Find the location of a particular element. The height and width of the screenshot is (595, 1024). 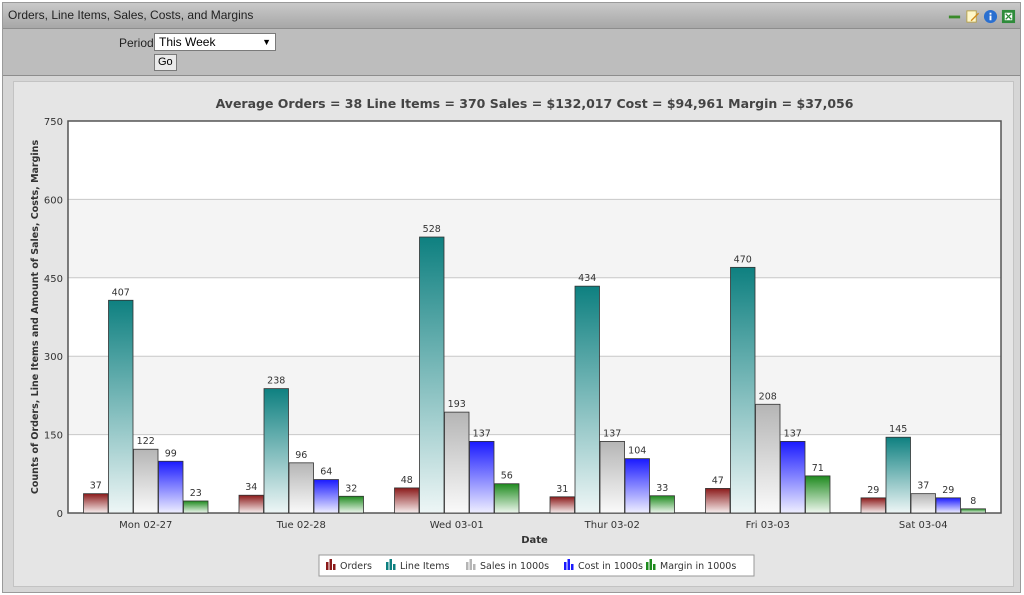

period-select: This Week ▼ is located at coordinates (215, 42).